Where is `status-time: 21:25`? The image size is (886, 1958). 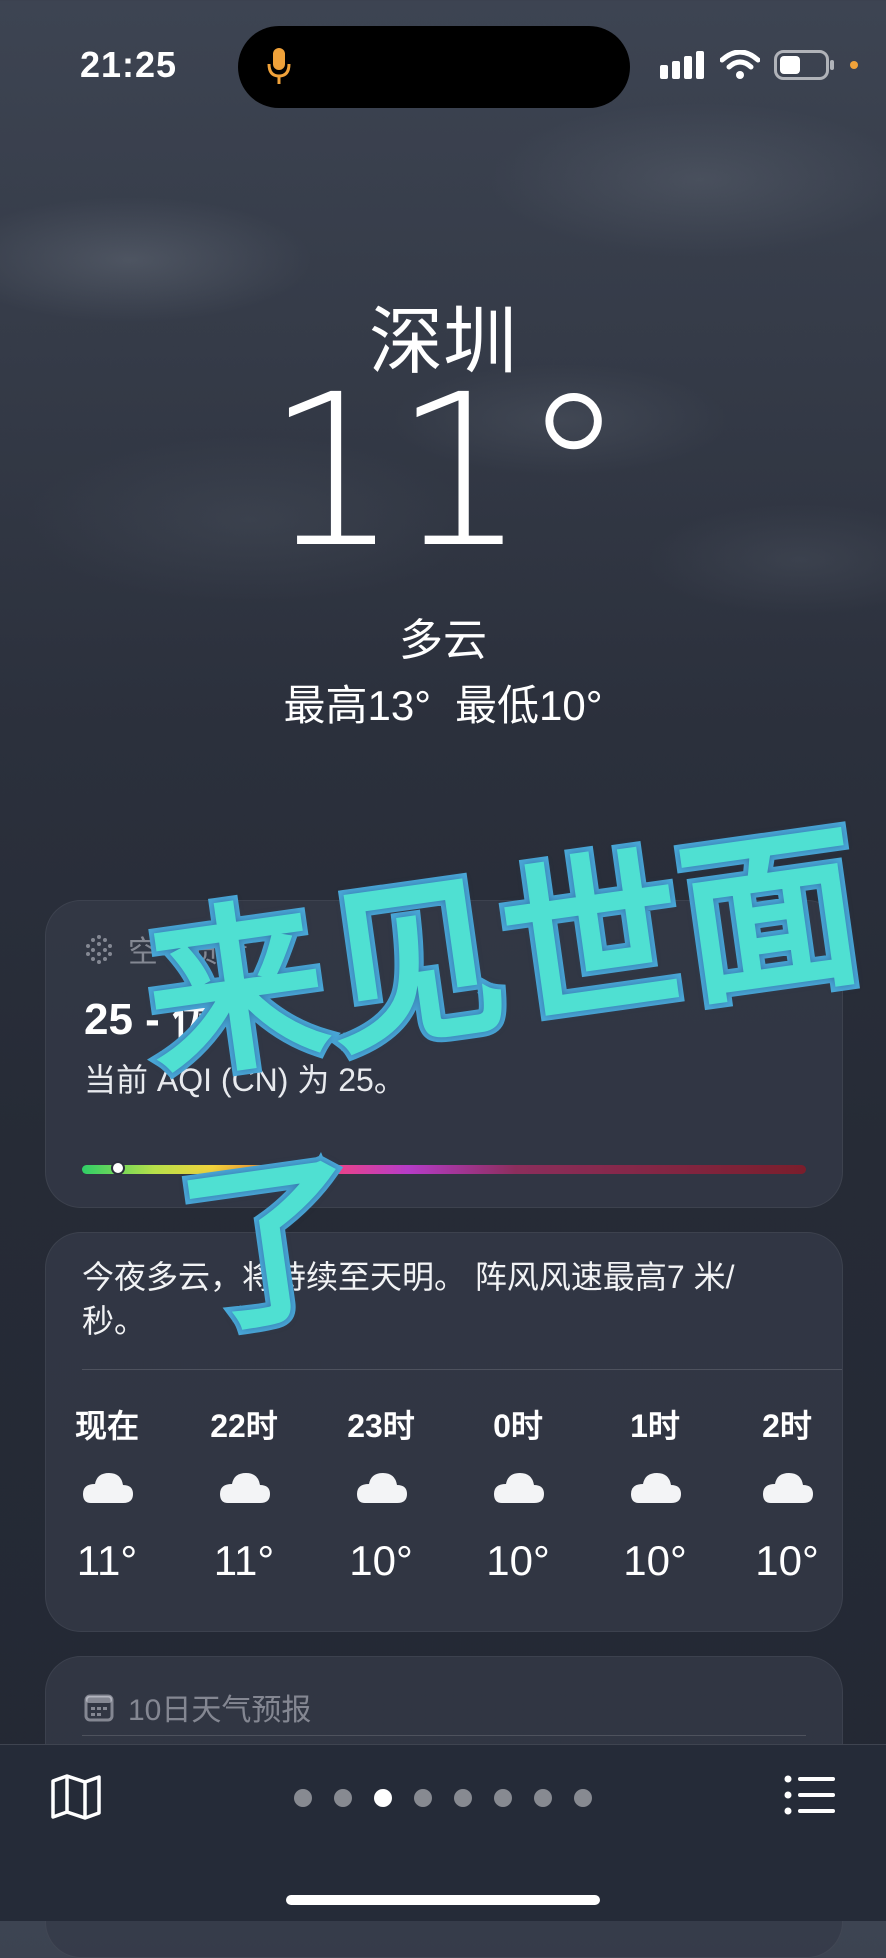 status-time: 21:25 is located at coordinates (129, 64).